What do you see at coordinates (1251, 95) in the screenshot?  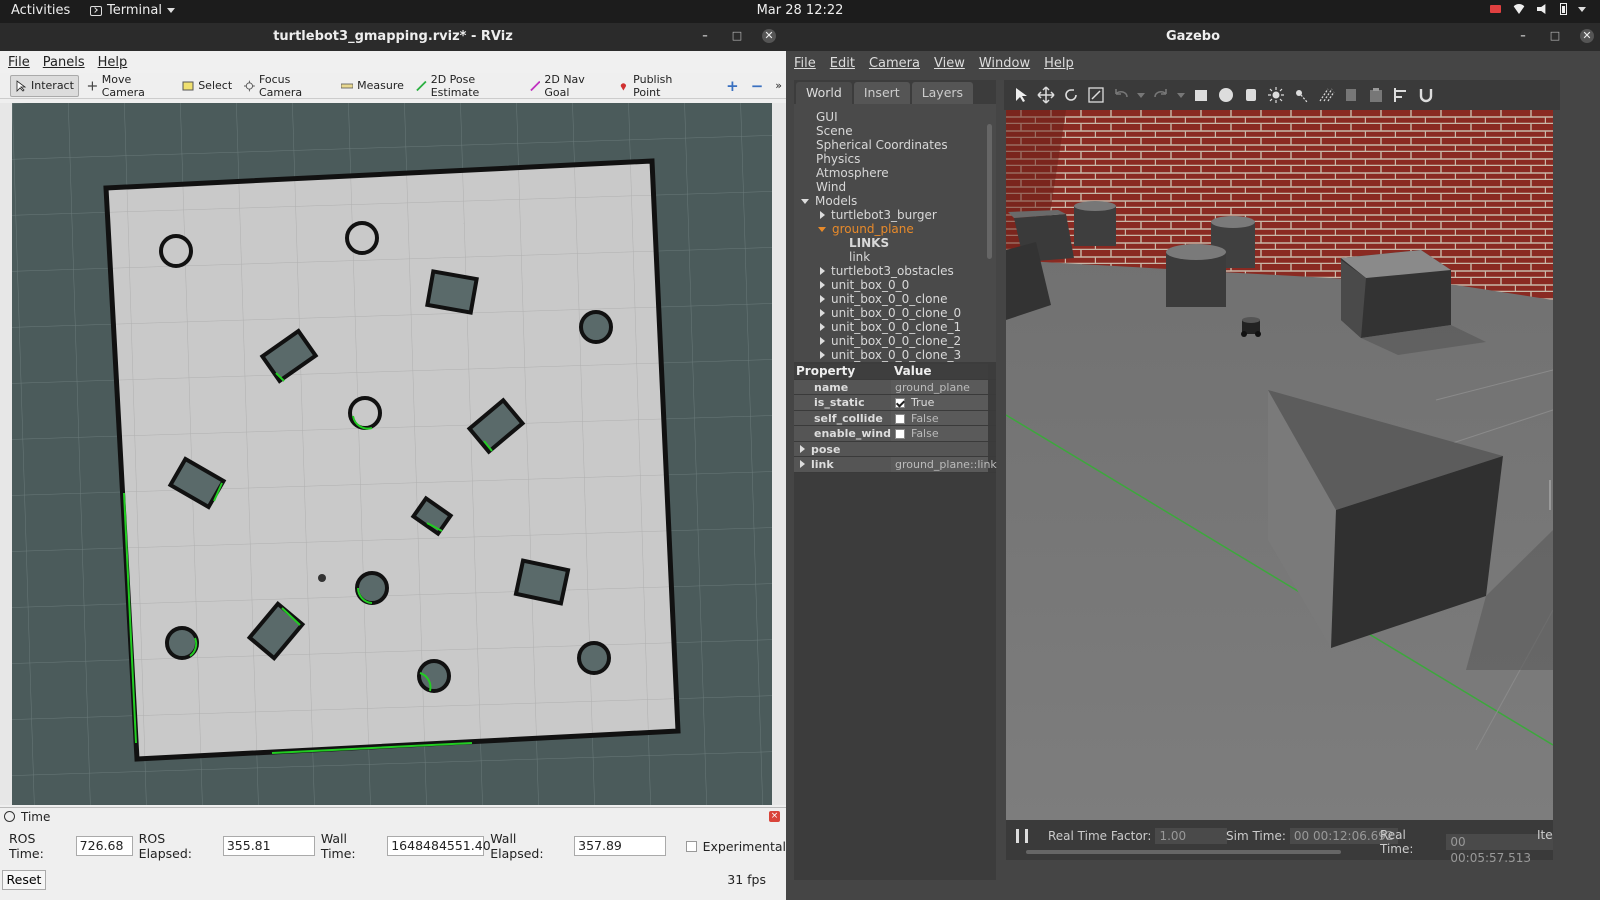 I see `cylinder-shape-icon` at bounding box center [1251, 95].